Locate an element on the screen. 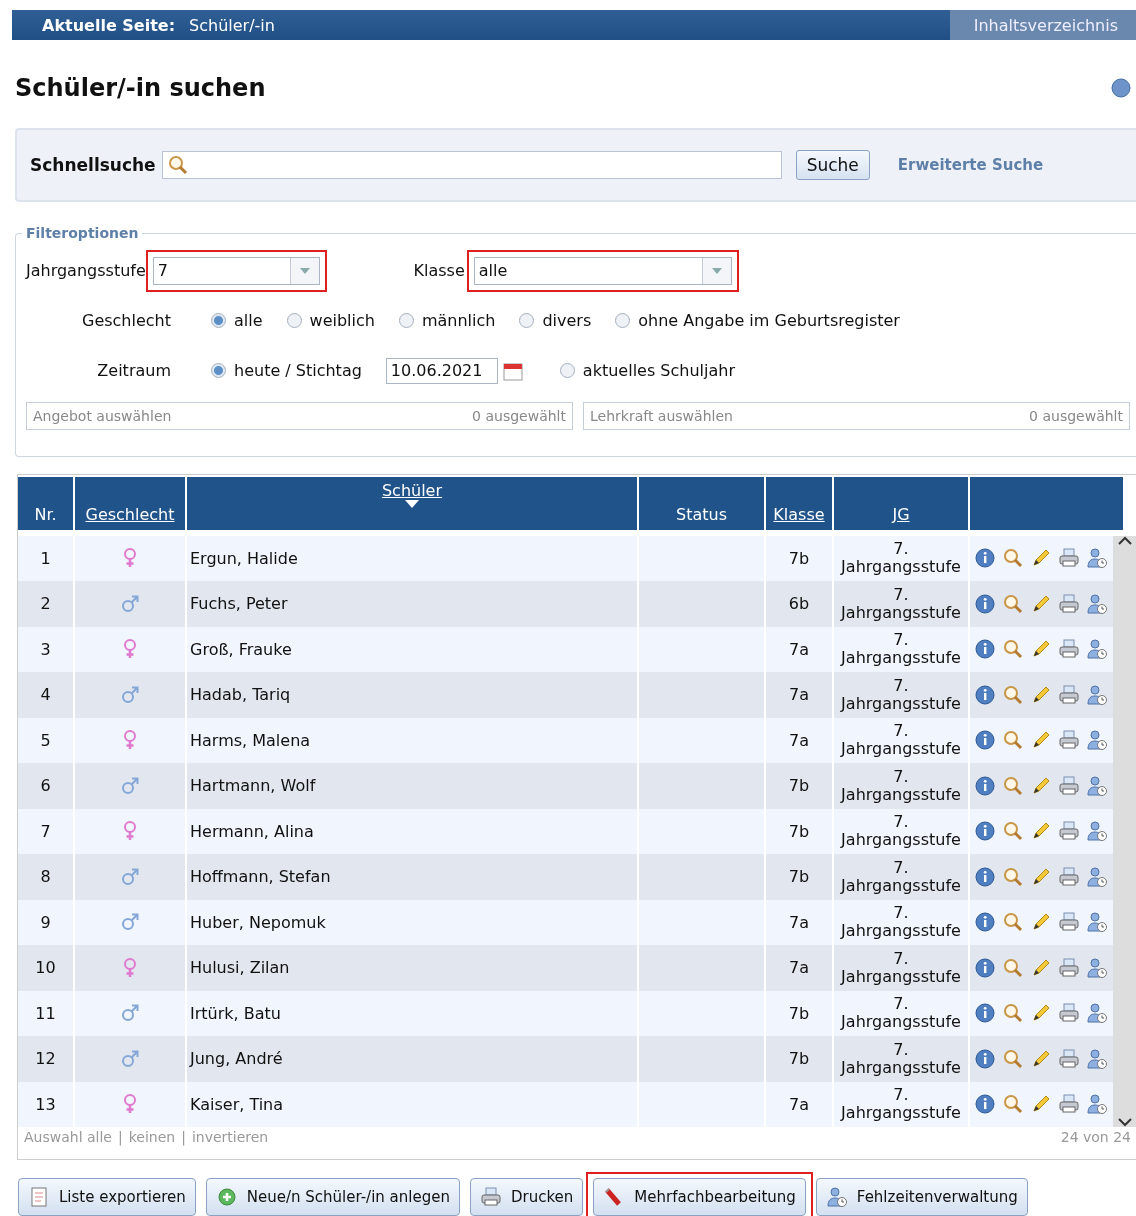 The width and height of the screenshot is (1136, 1216). table-cell: Irtürk, Batu is located at coordinates (412, 1013).